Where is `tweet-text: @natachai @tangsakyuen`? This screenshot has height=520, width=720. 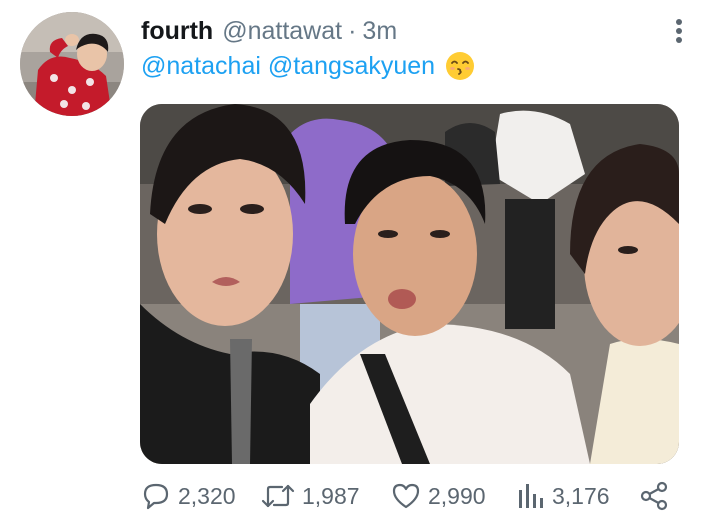 tweet-text: @natachai @tangsakyuen is located at coordinates (308, 66).